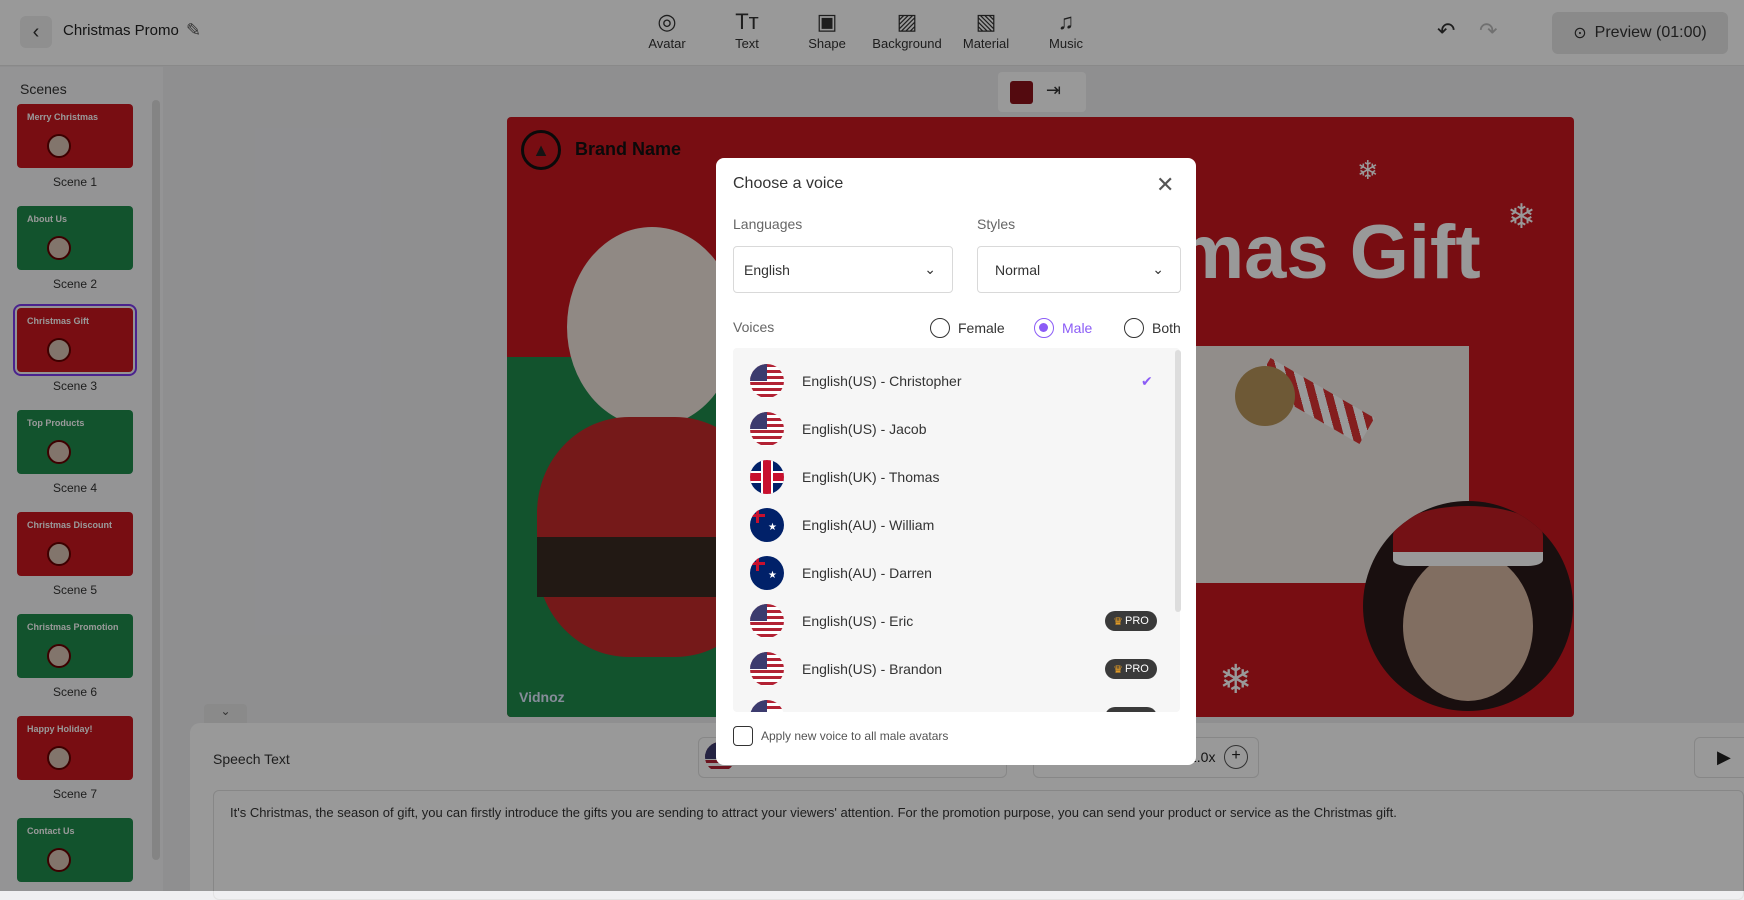 The image size is (1744, 900). What do you see at coordinates (754, 327) in the screenshot?
I see `voices-label: Voices` at bounding box center [754, 327].